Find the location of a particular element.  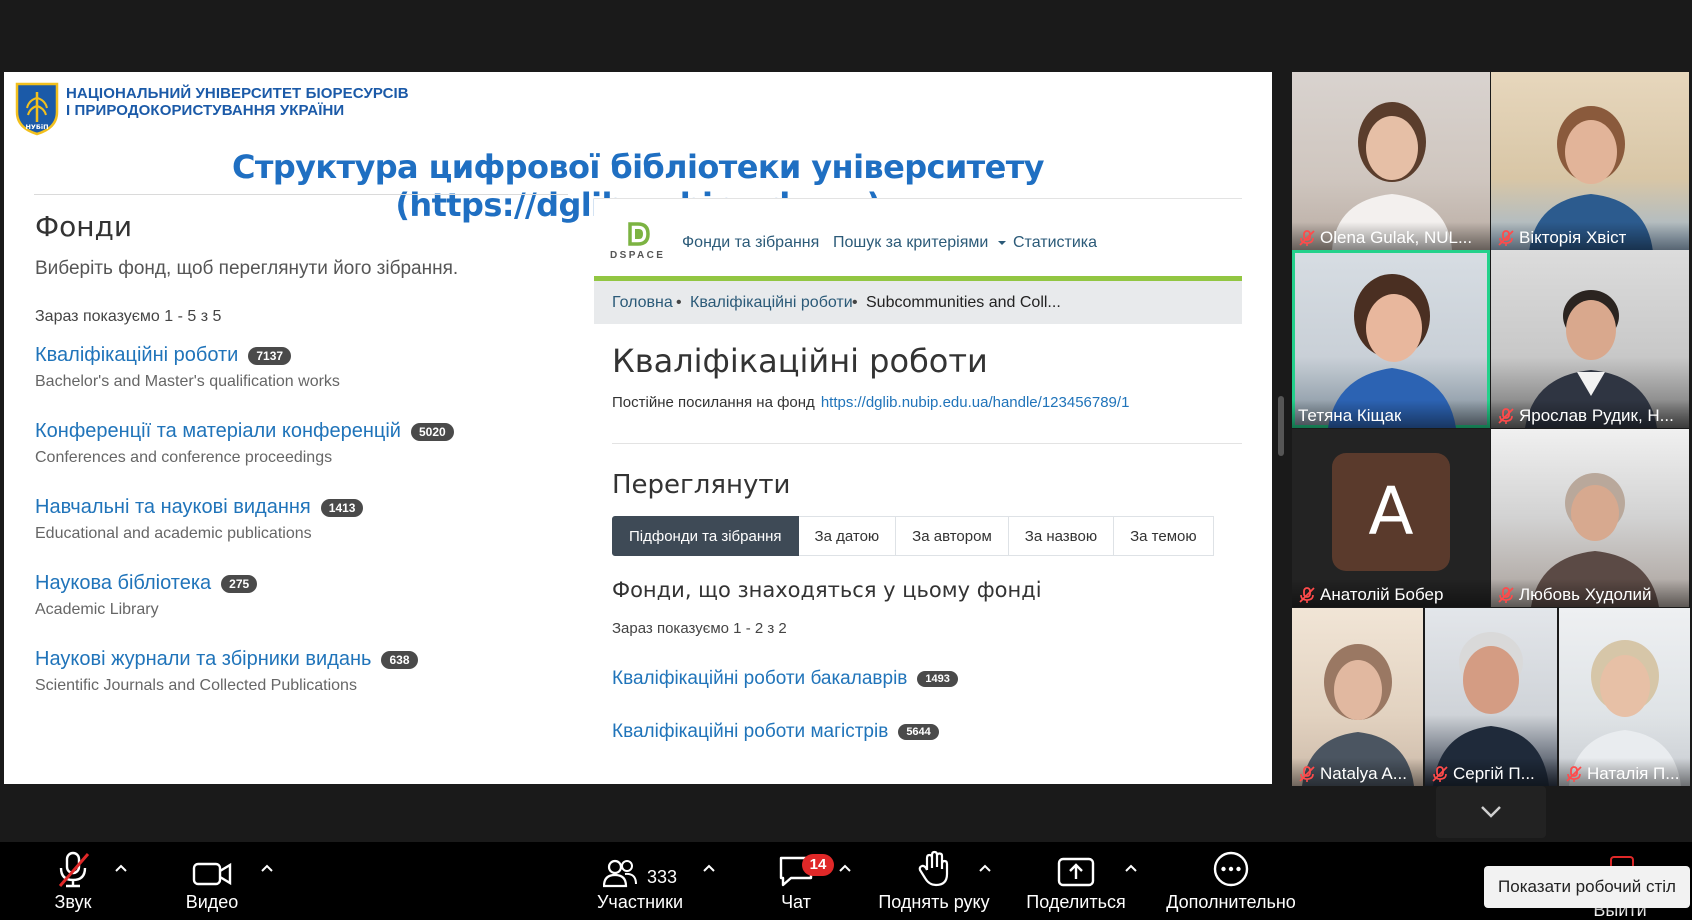

subfund-link: Кваліфікаційні роботи бакалаврів is located at coordinates (759, 679).